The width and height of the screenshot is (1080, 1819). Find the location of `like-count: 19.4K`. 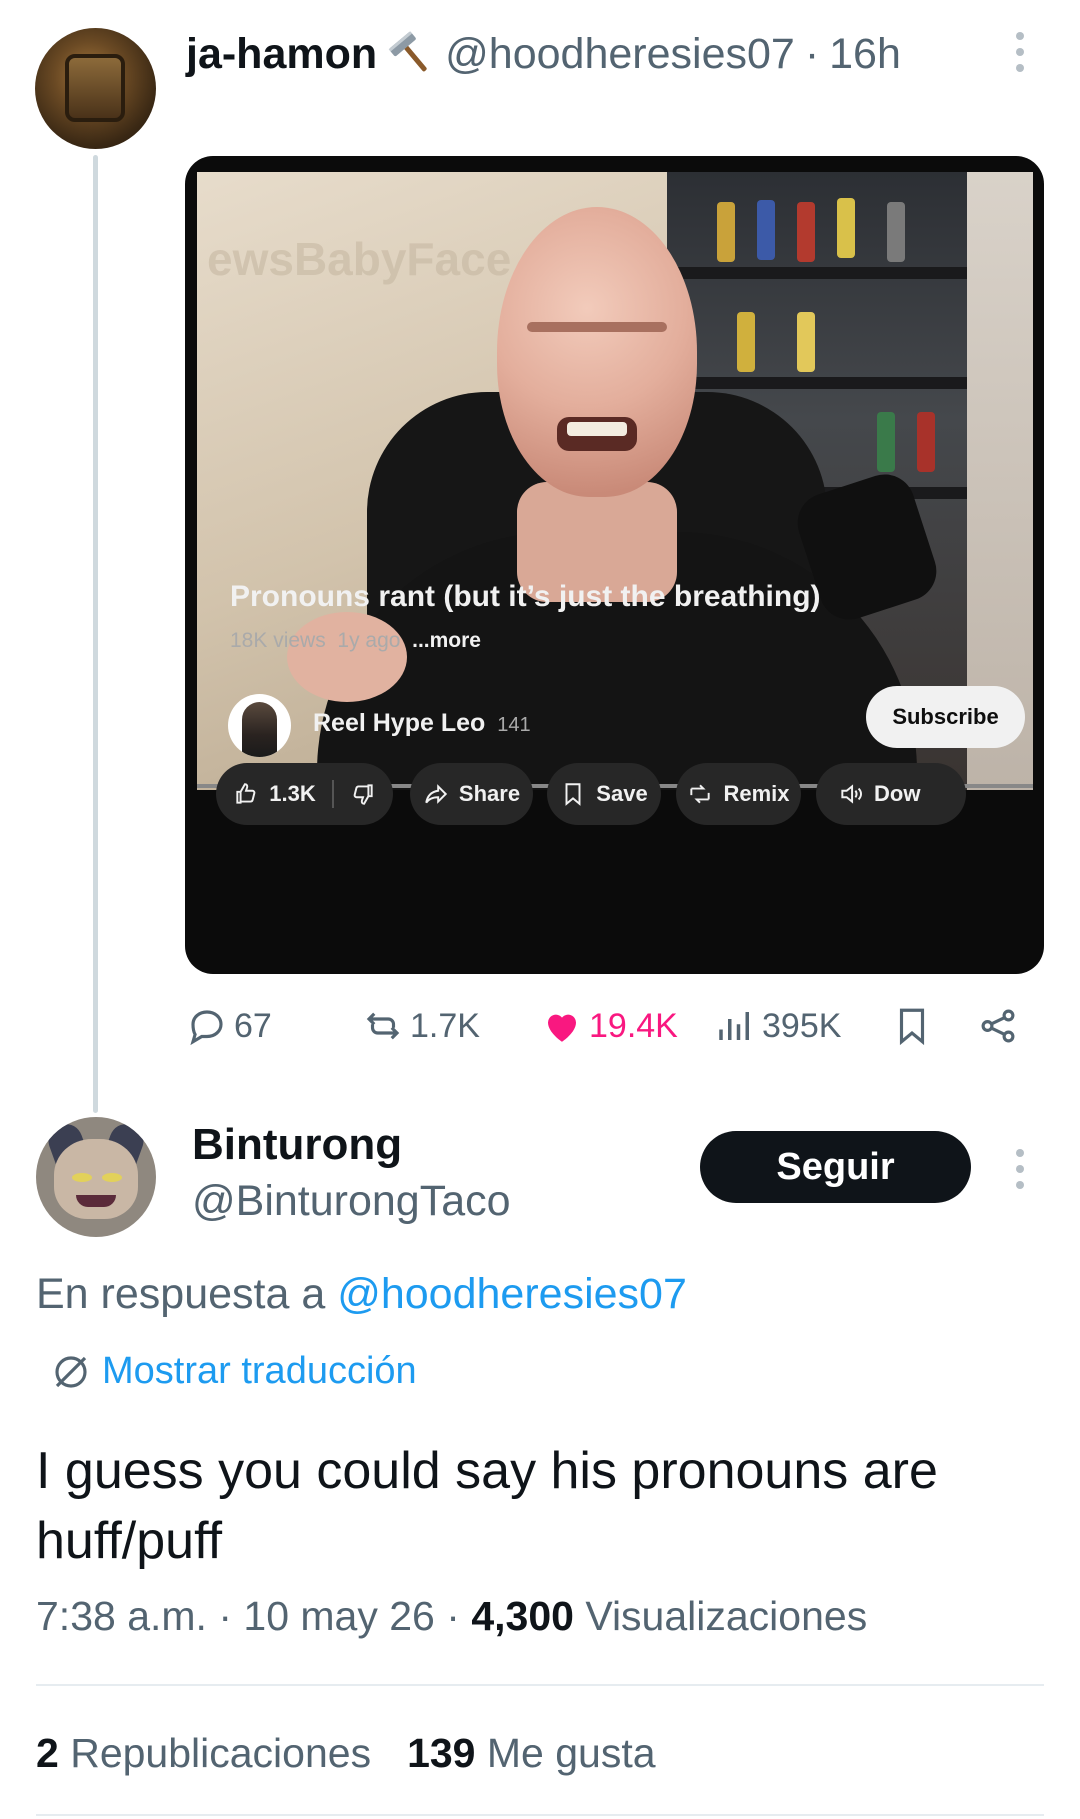

like-count: 19.4K is located at coordinates (633, 1025).